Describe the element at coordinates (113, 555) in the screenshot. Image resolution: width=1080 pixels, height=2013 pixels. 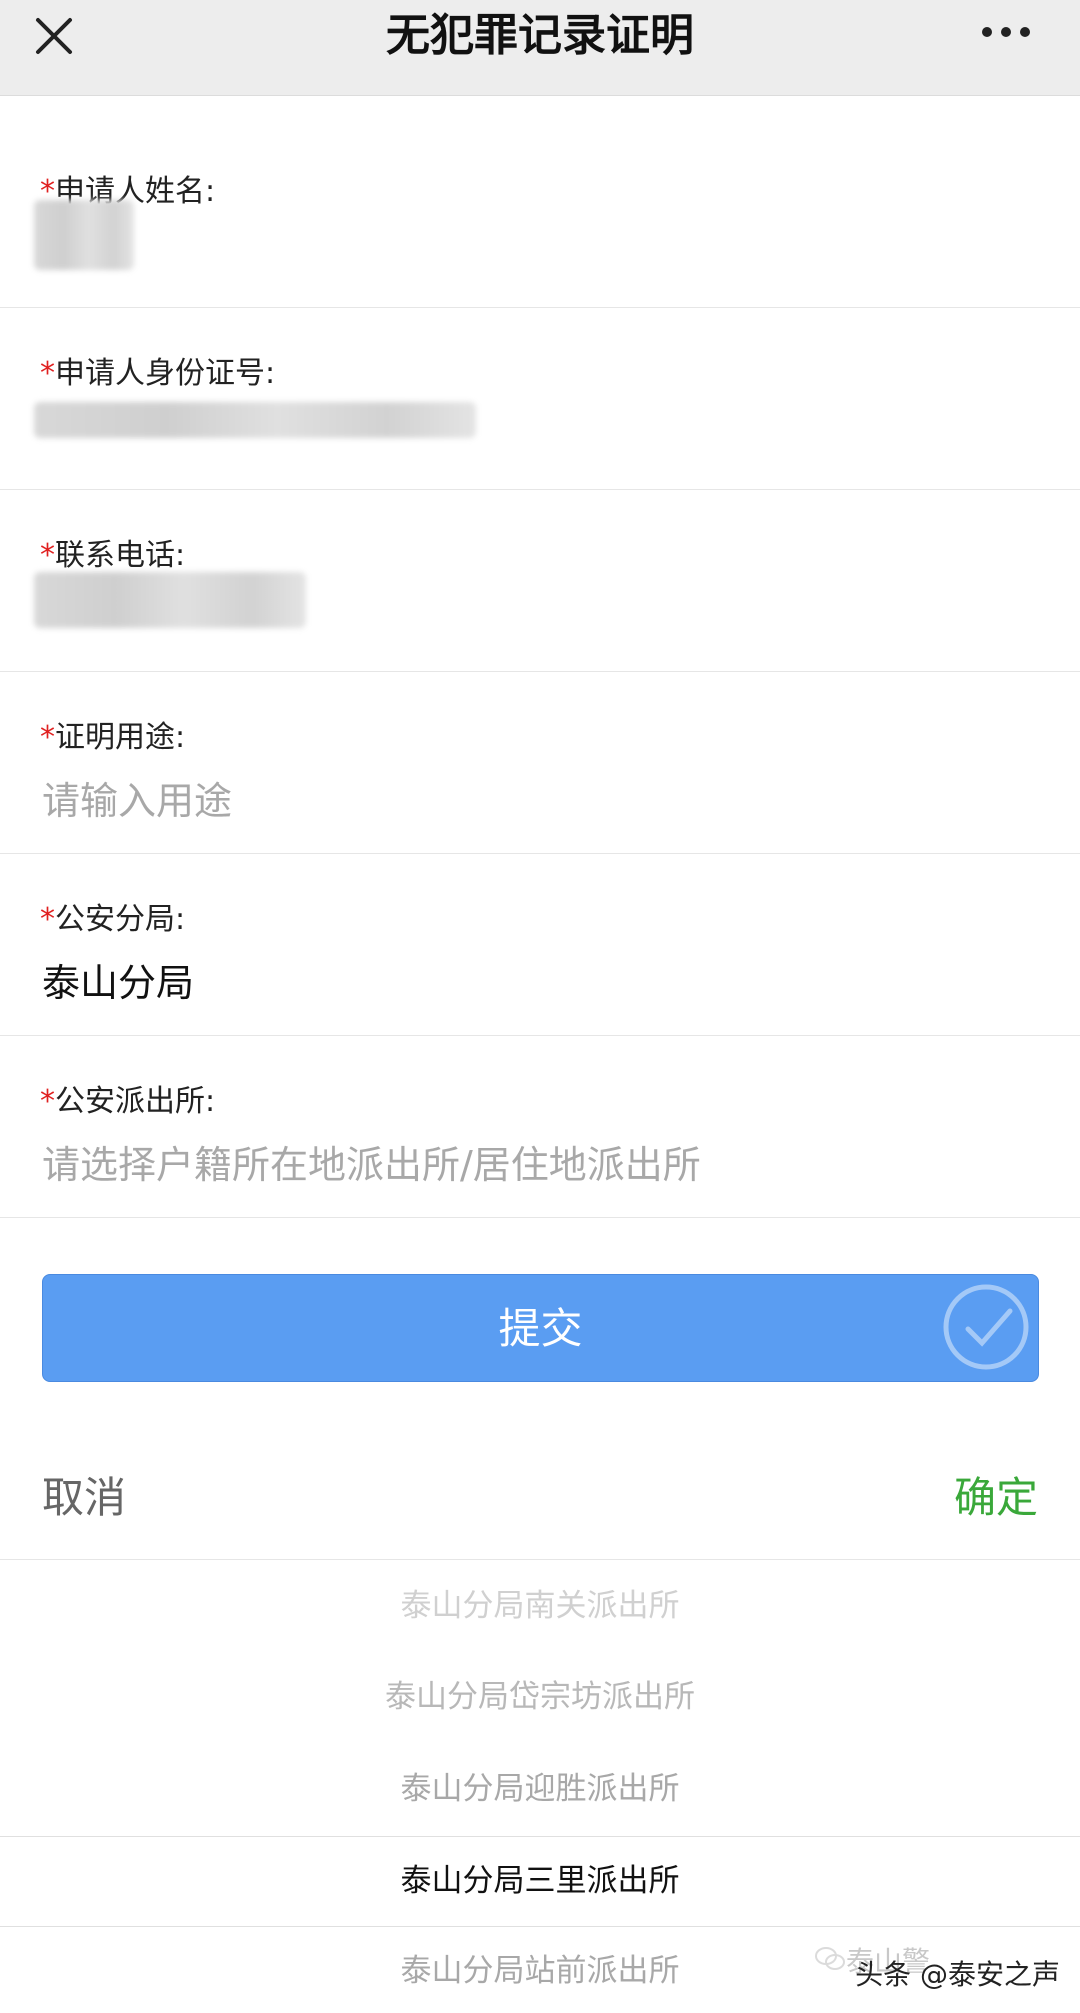
I see `phone-label: *联系电话:` at that location.